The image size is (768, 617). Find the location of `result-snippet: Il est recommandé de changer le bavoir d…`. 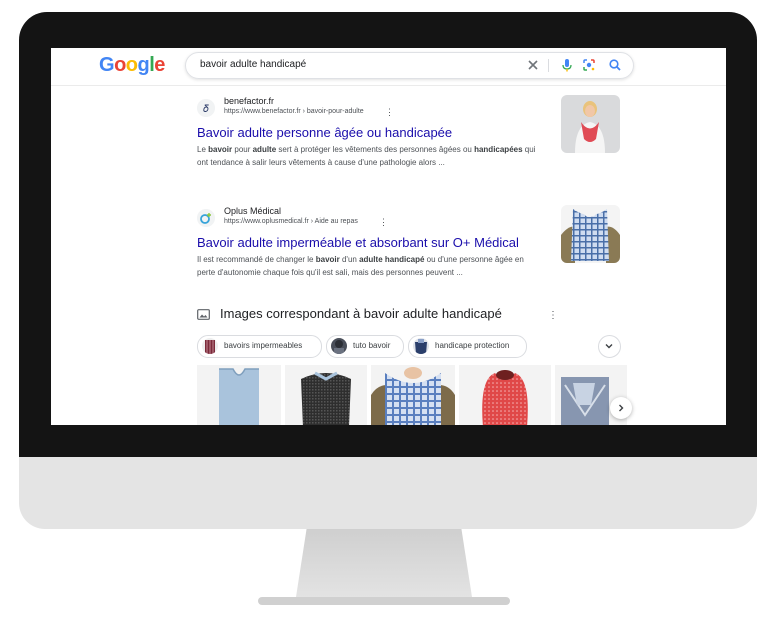

result-snippet: Il est recommandé de changer le bavoir d… is located at coordinates (360, 266).